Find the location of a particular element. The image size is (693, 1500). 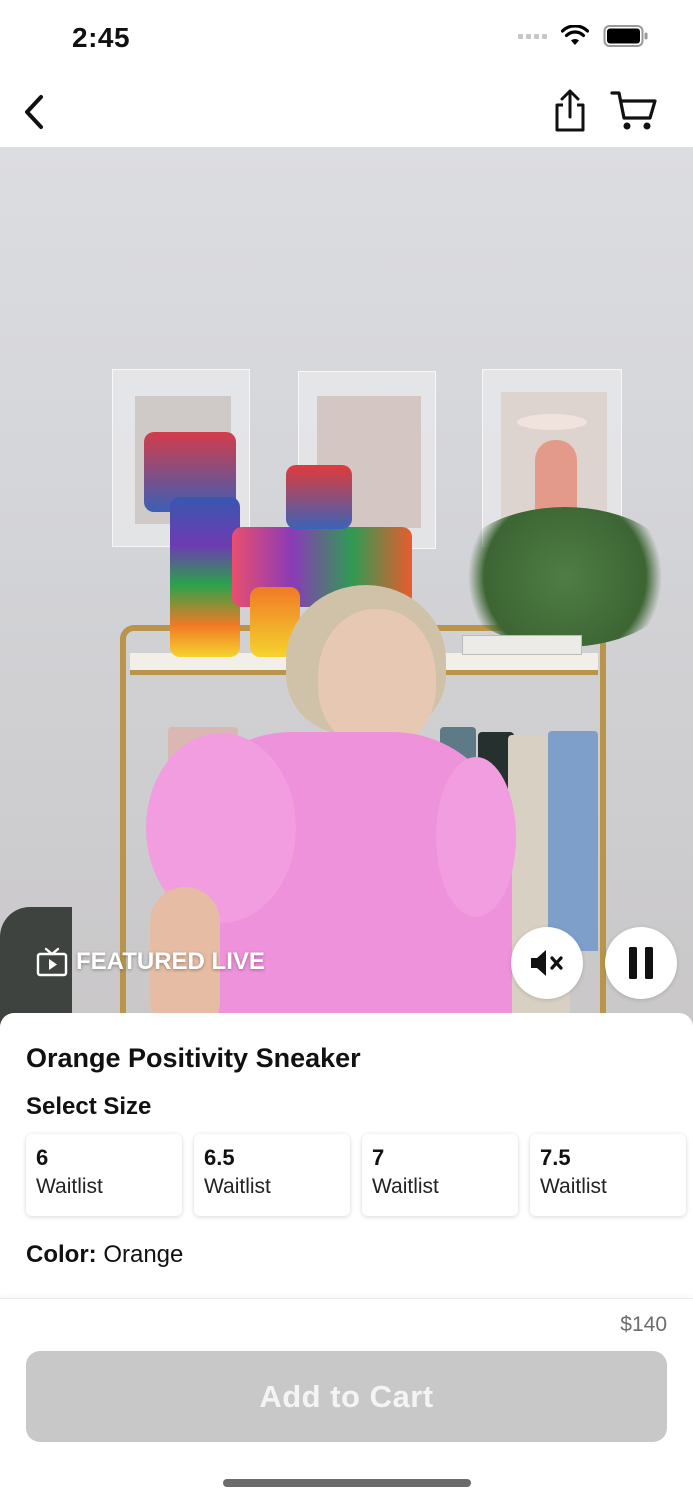

status-time: 2:45 is located at coordinates (101, 37).